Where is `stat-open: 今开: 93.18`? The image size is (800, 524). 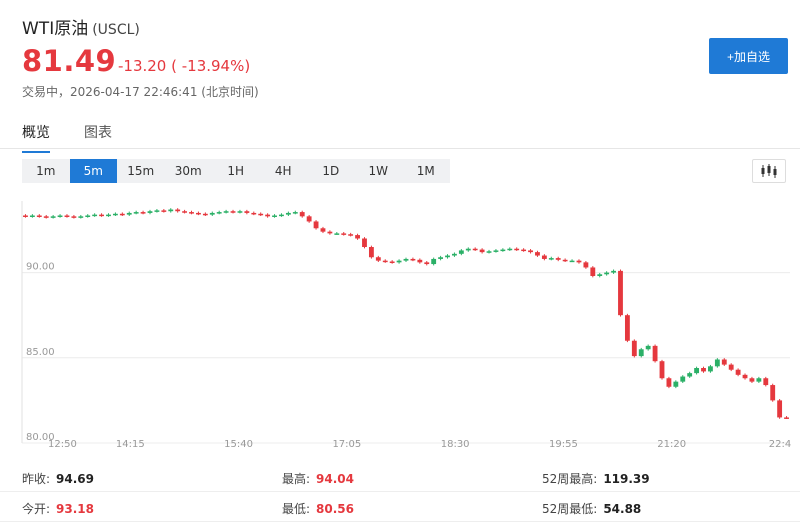
stat-open: 今开: 93.18 is located at coordinates (58, 508).